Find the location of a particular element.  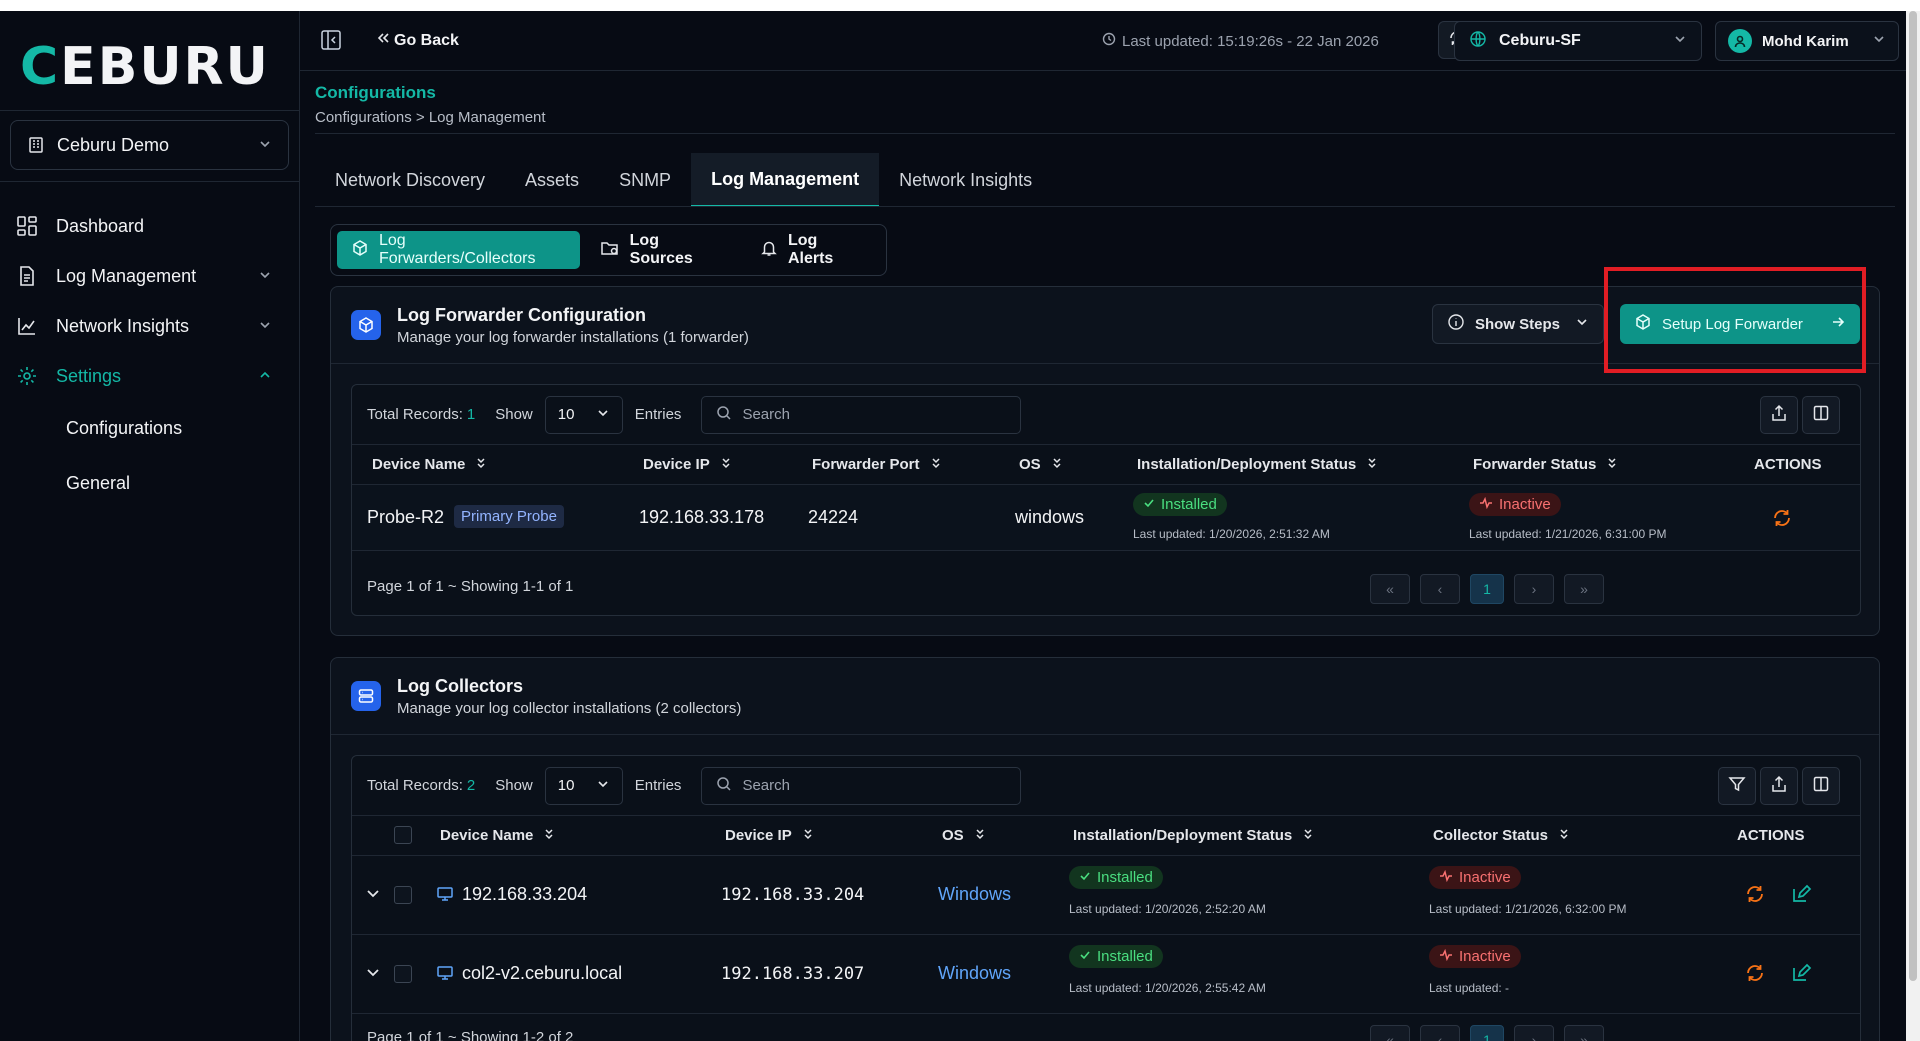

pagination-info: Page 1 of 1 ~ Showing 1-1 of 1 is located at coordinates (470, 586).